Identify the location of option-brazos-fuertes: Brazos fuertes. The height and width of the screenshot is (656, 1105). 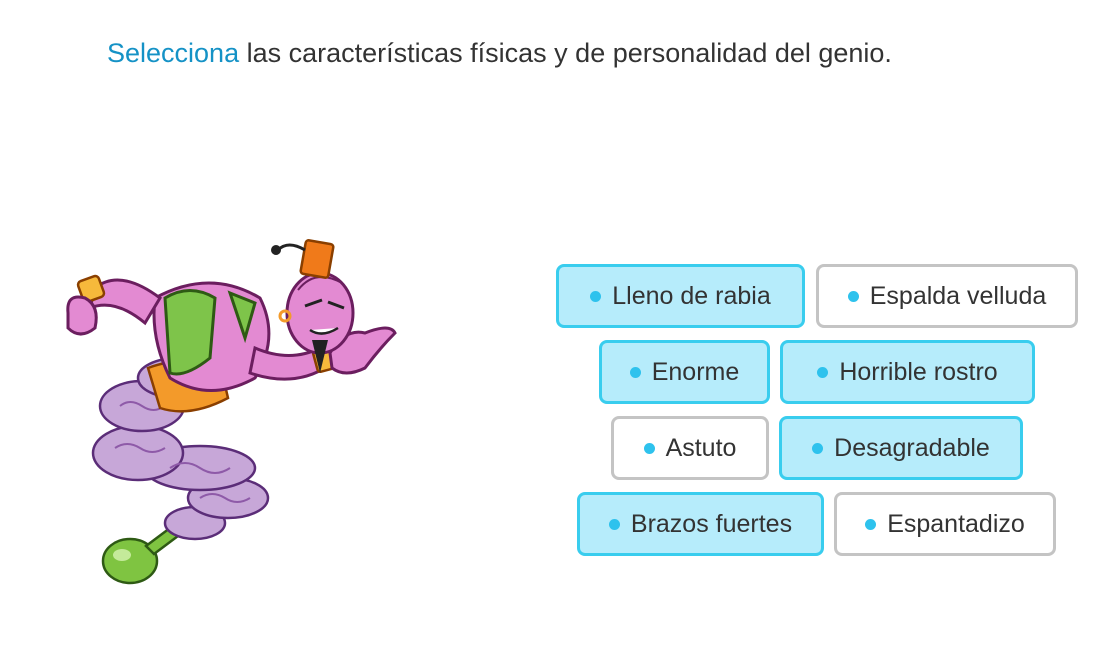
(700, 524).